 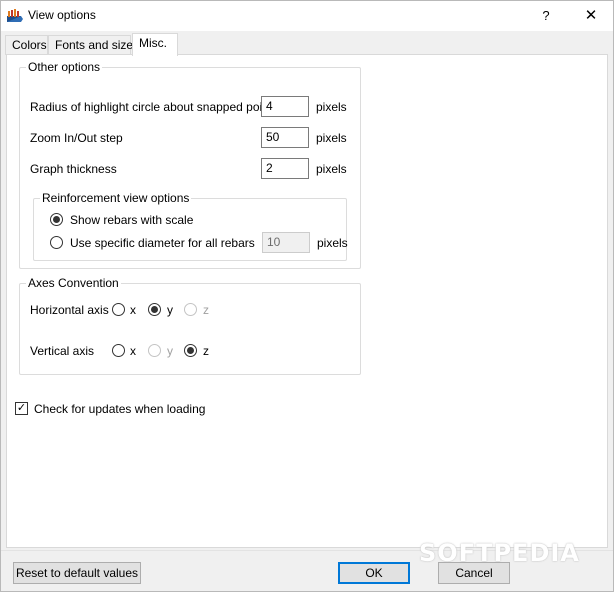 What do you see at coordinates (206, 351) in the screenshot?
I see `vertical-z-label: z` at bounding box center [206, 351].